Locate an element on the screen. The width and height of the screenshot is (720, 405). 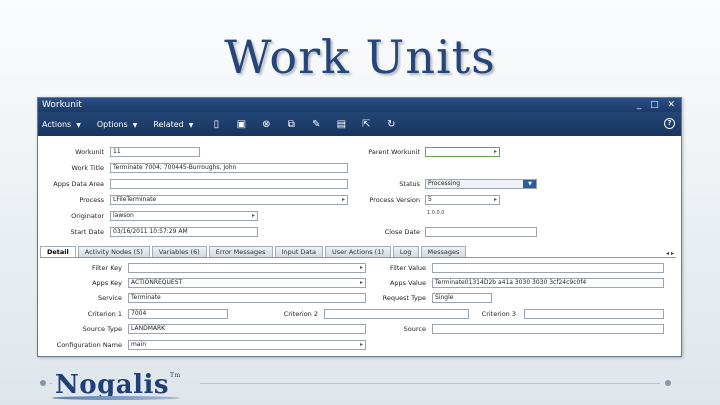
work-title-label: Work Title is located at coordinates (87, 168).